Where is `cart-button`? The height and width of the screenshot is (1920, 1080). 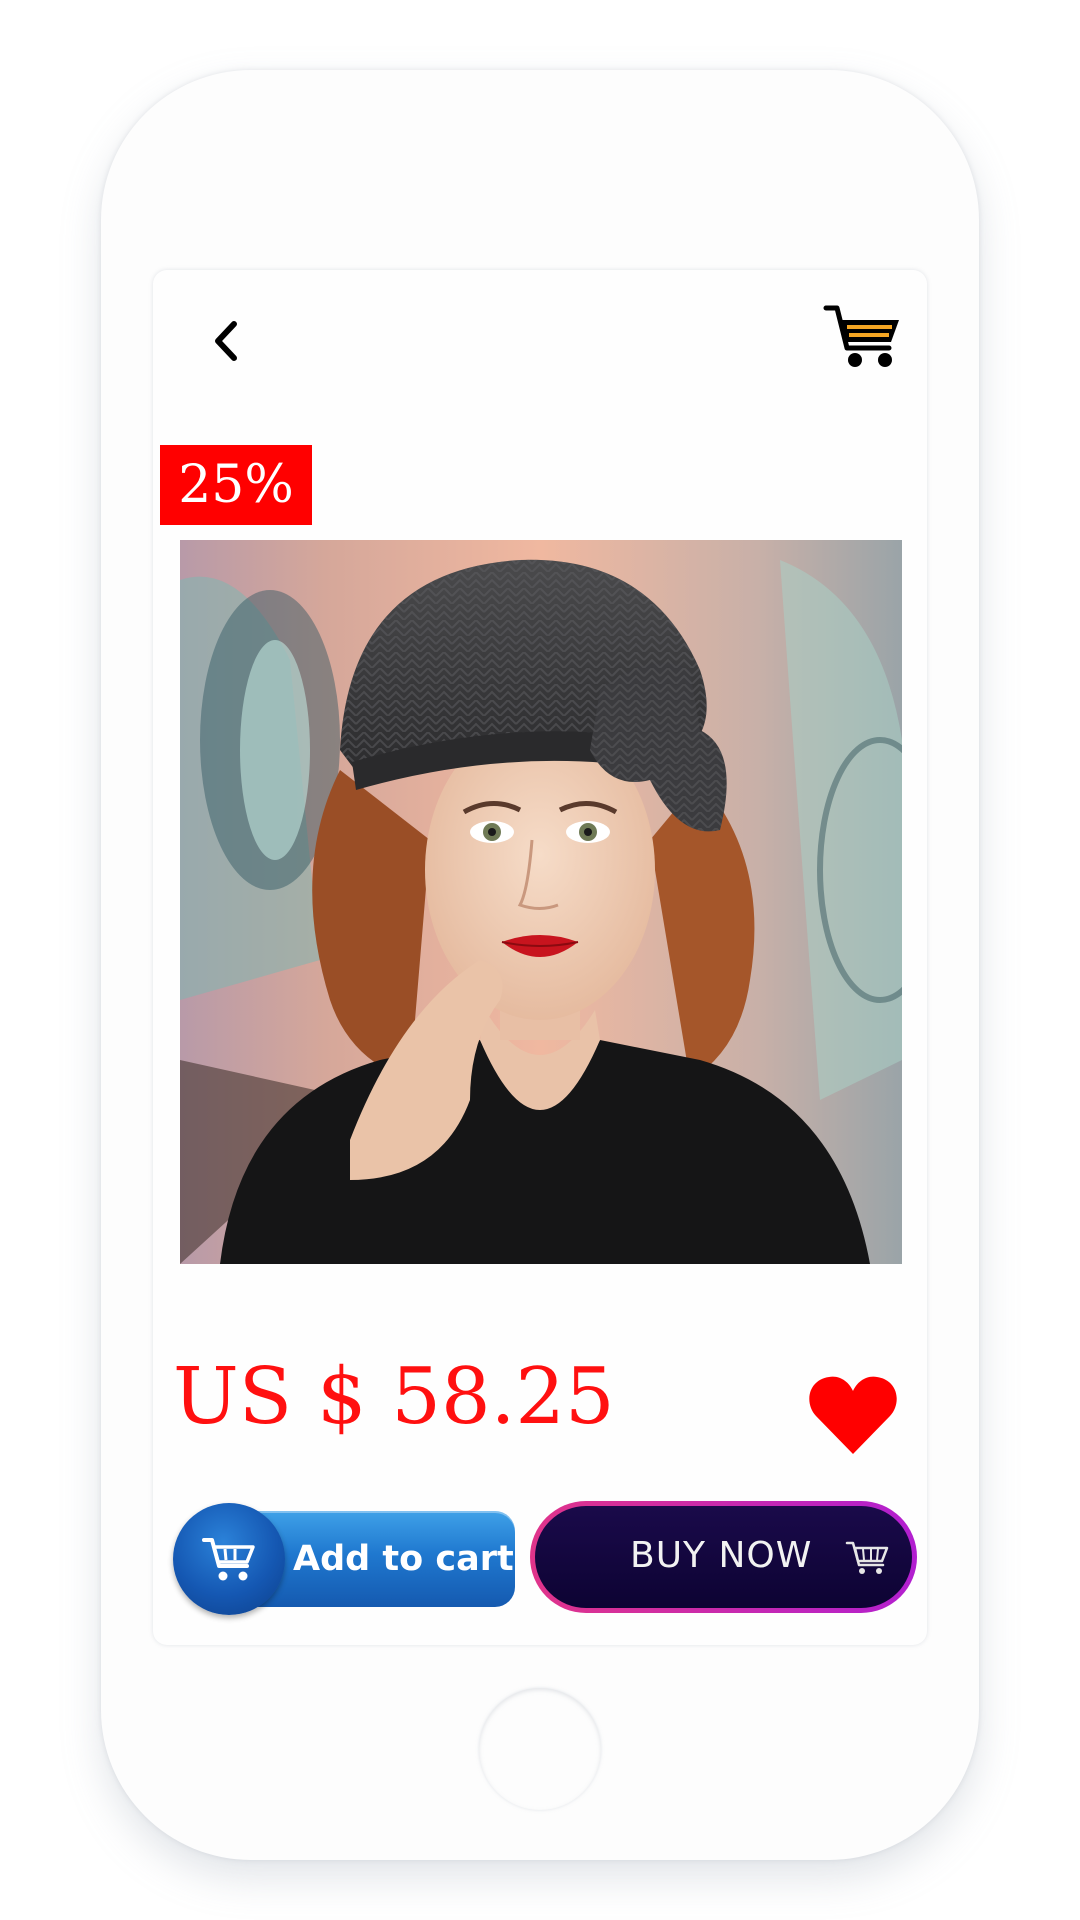
cart-button is located at coordinates (863, 336).